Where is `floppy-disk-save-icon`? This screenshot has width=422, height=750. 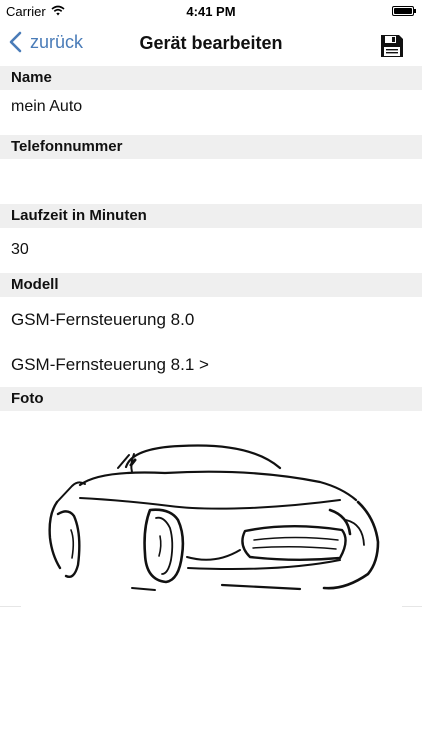
floppy-disk-save-icon is located at coordinates (392, 46).